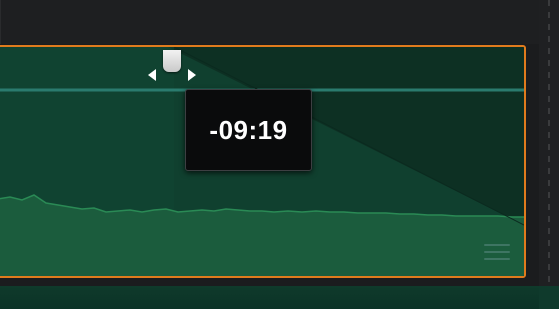 The image size is (559, 309). Describe the element at coordinates (0, 22) in the screenshot. I see `track-grid-line` at that location.